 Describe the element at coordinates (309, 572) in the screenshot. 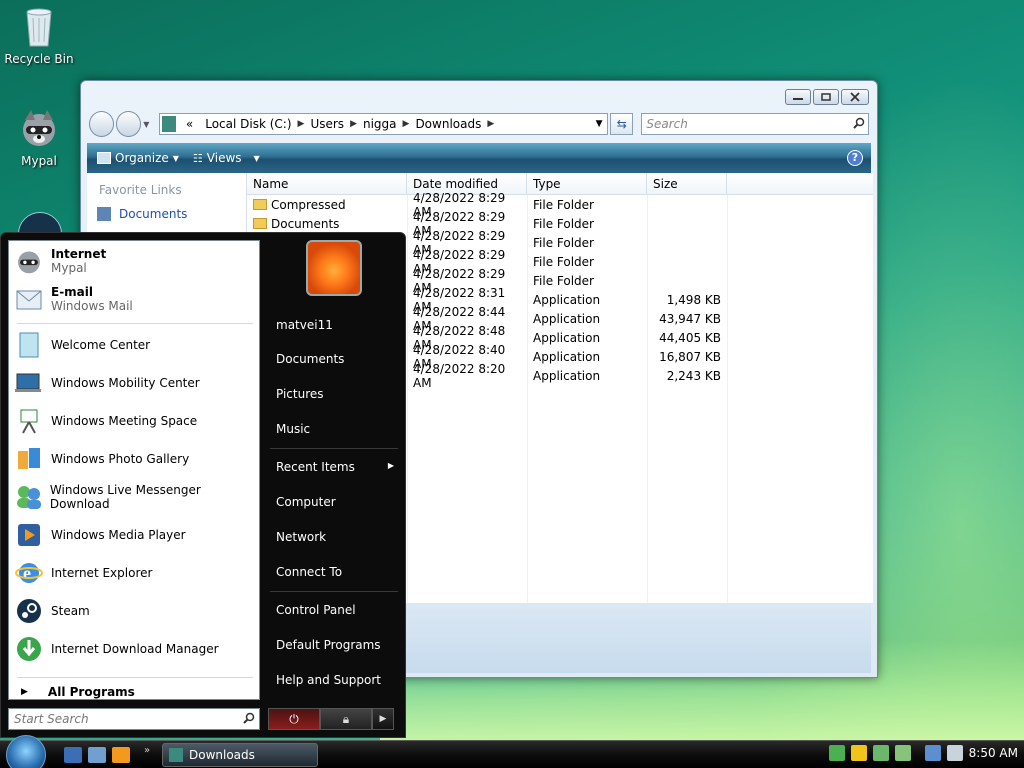

I see `place-connect-to: Connect To` at that location.